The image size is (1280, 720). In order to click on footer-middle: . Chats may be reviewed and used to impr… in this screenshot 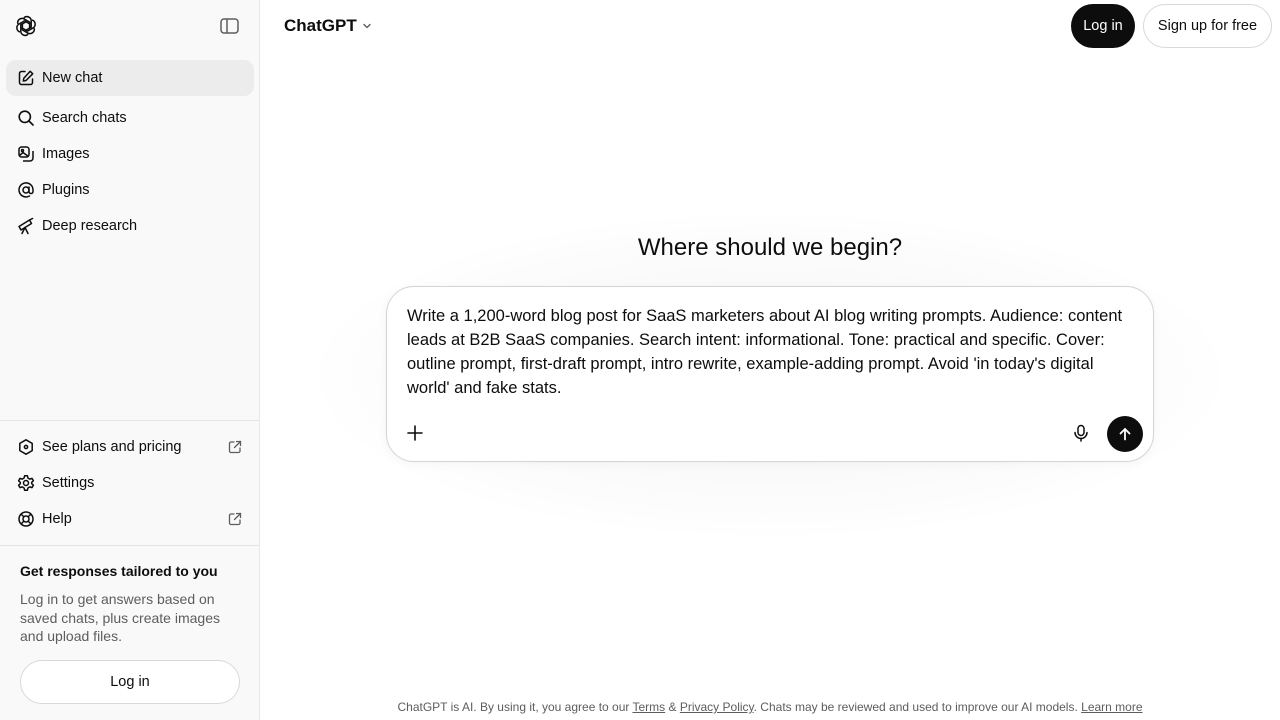, I will do `click(917, 707)`.